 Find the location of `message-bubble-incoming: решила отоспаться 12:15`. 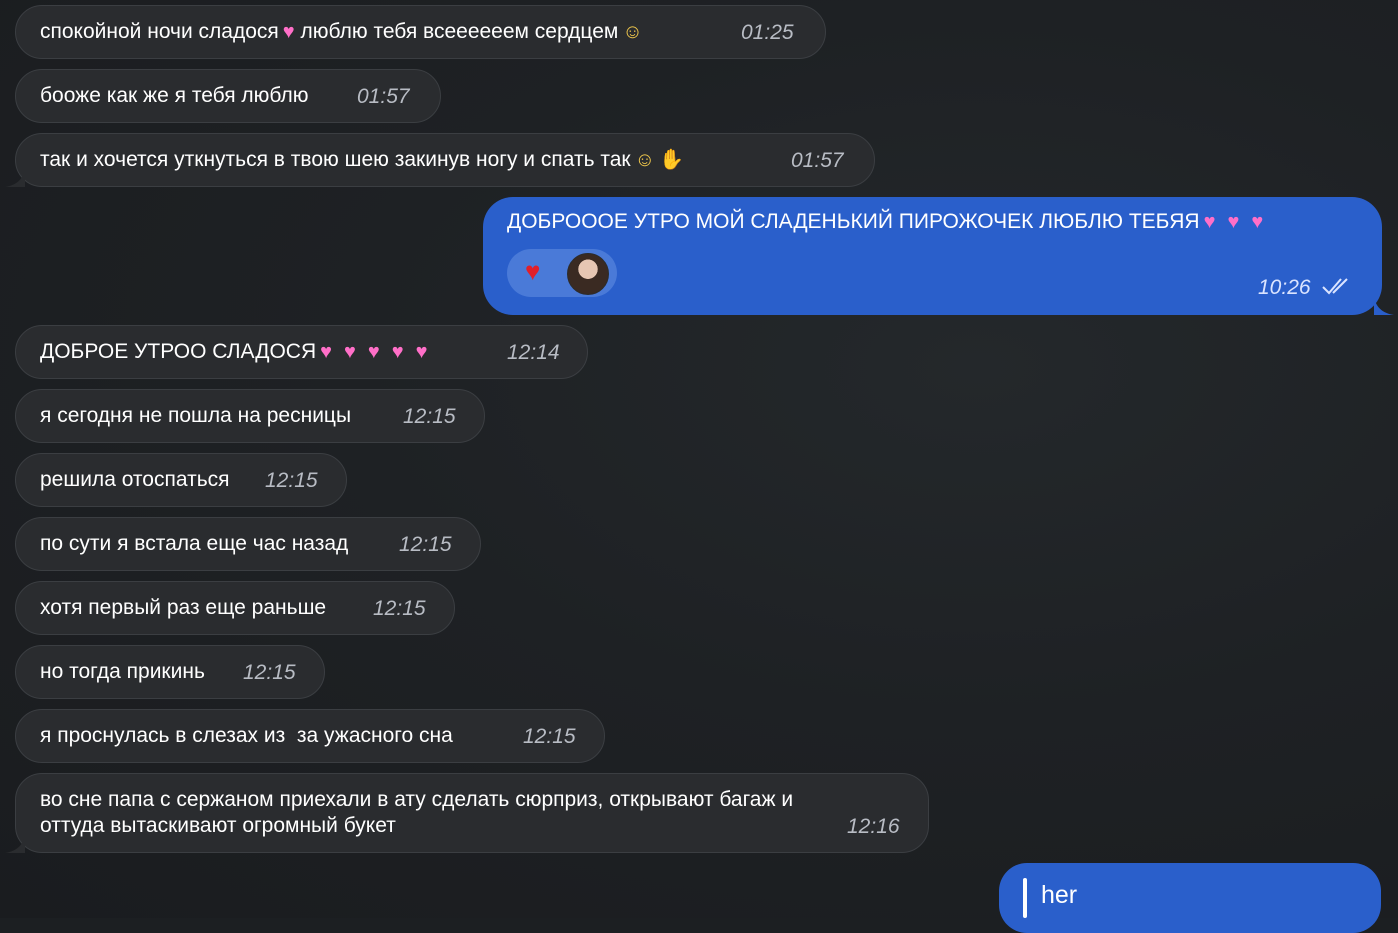

message-bubble-incoming: решила отоспаться 12:15 is located at coordinates (181, 480).